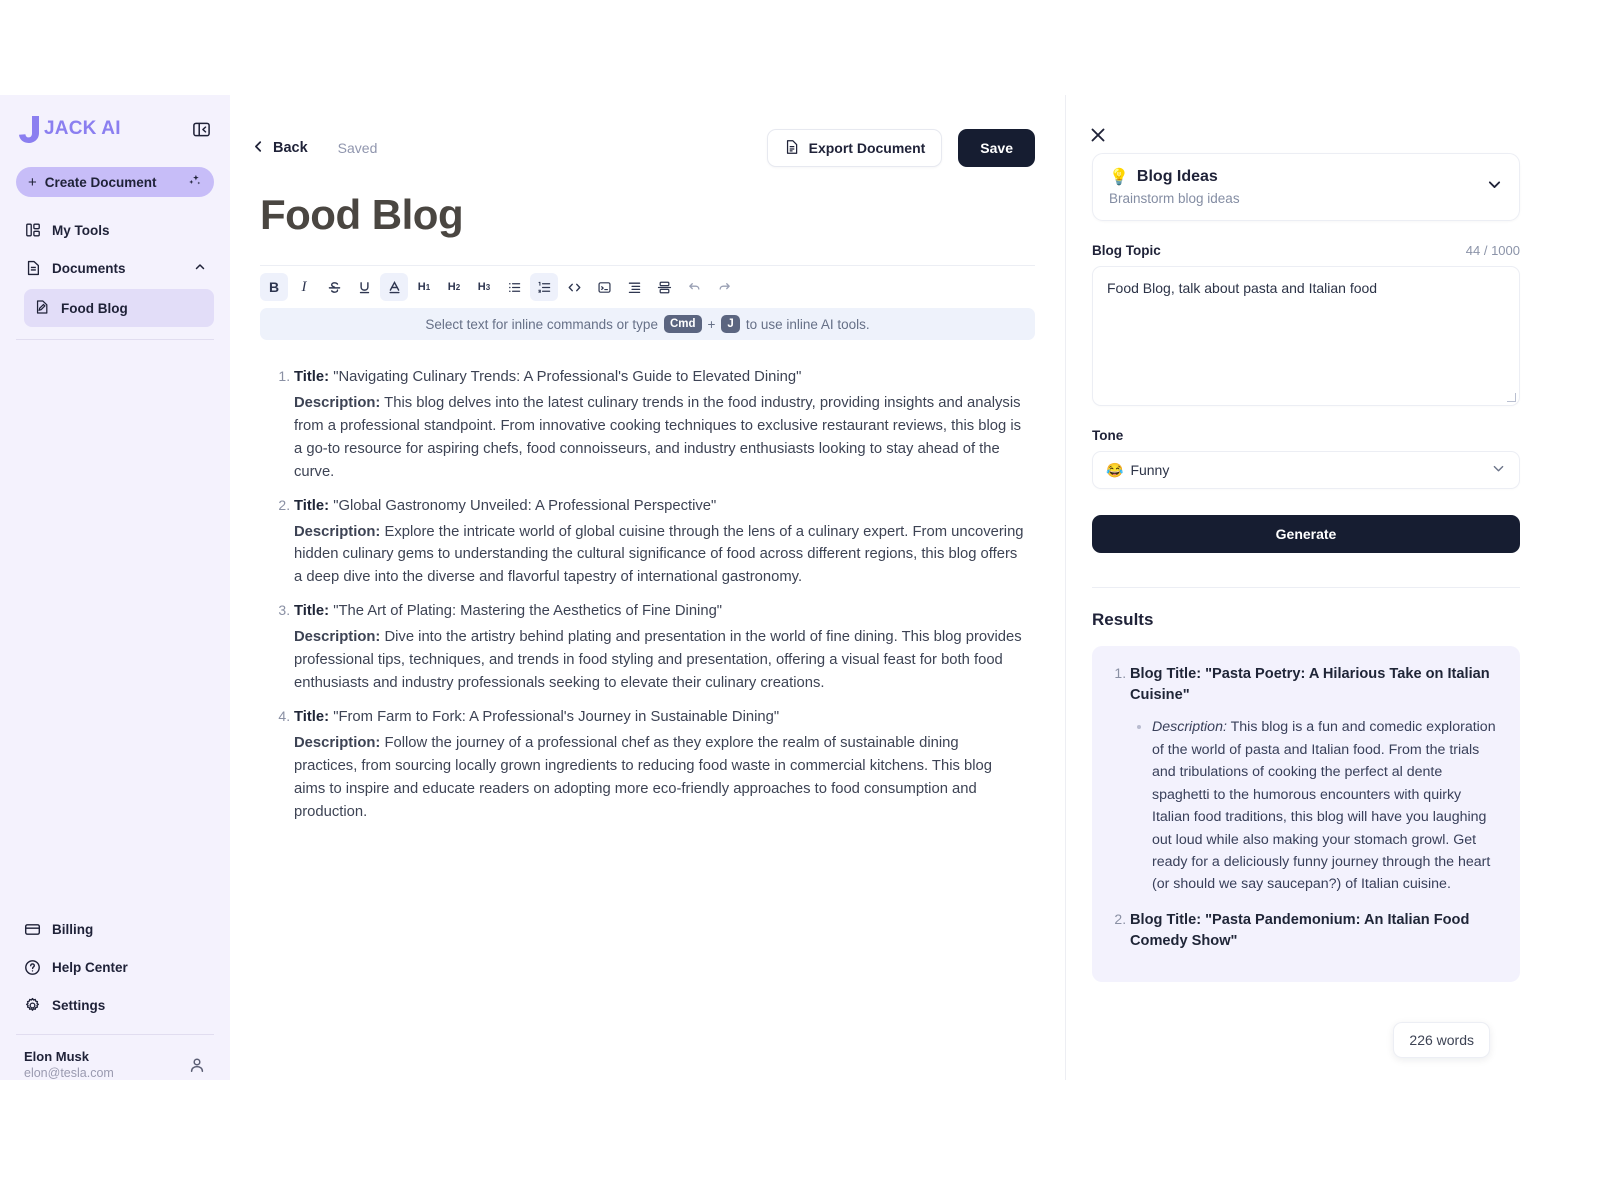  I want to click on tool-title-row: 💡 Blog Ideas, so click(1297, 177).